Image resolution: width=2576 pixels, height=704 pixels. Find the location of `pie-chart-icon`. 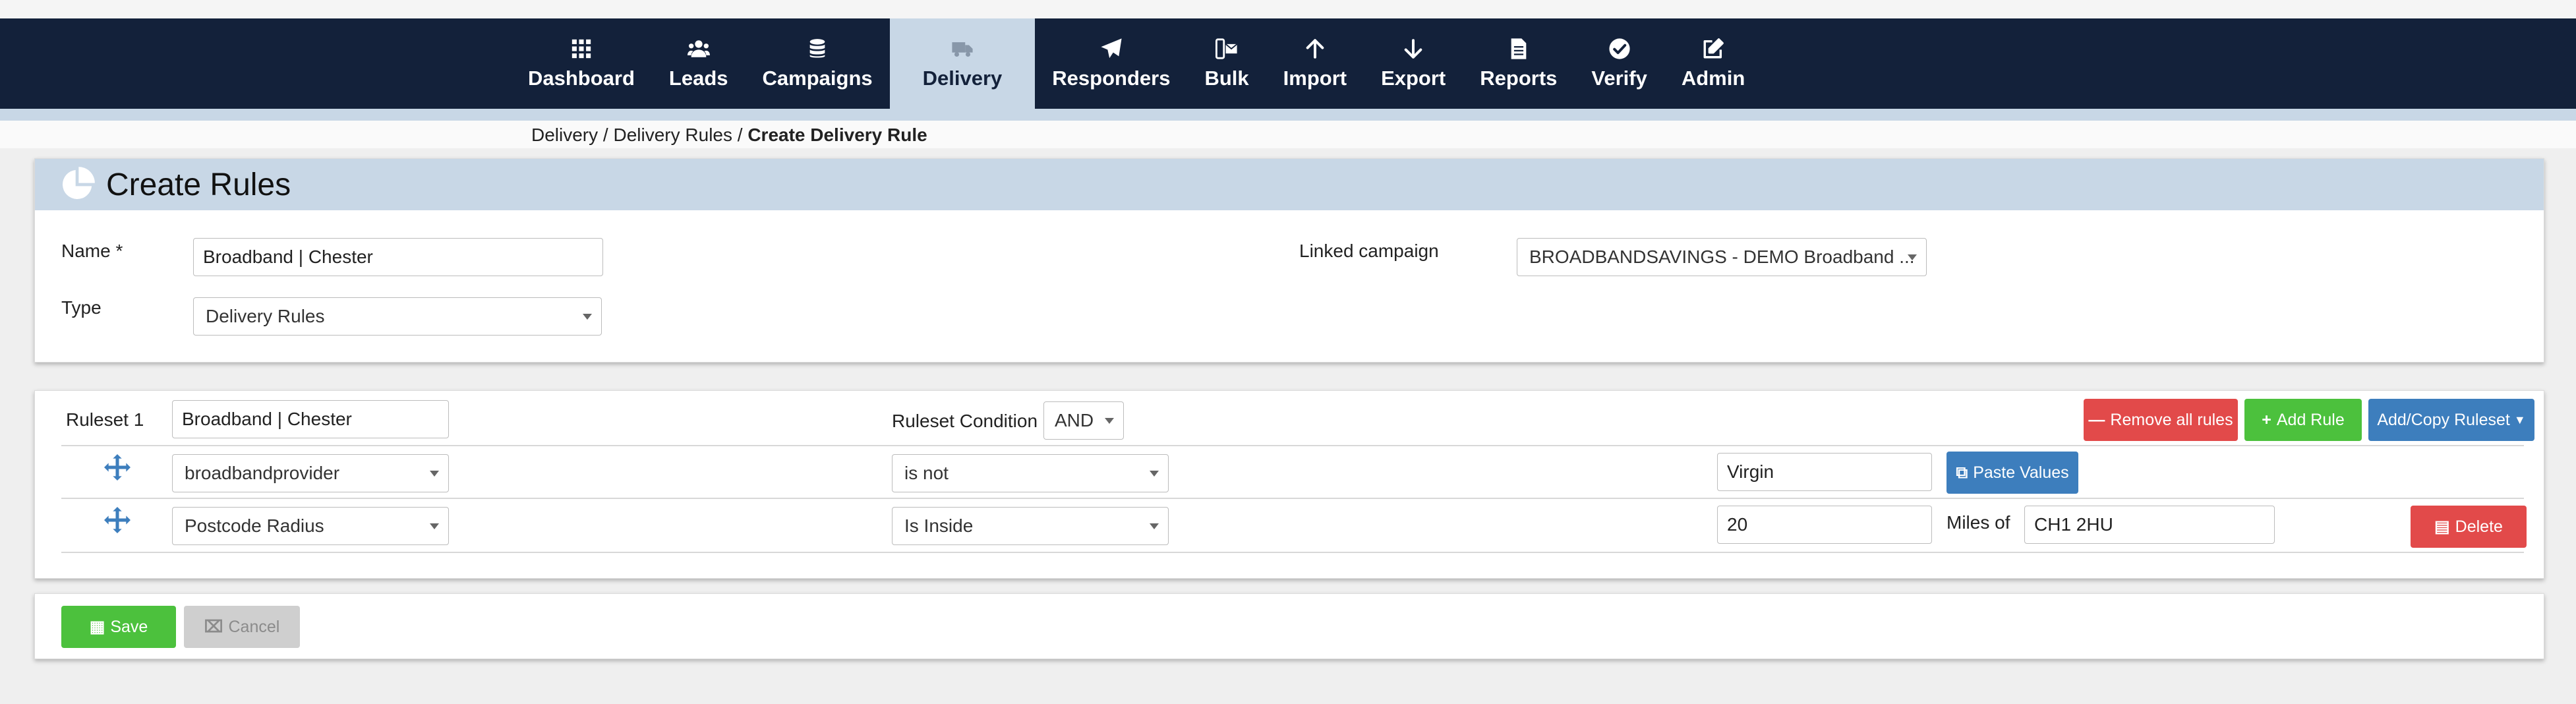

pie-chart-icon is located at coordinates (78, 183).